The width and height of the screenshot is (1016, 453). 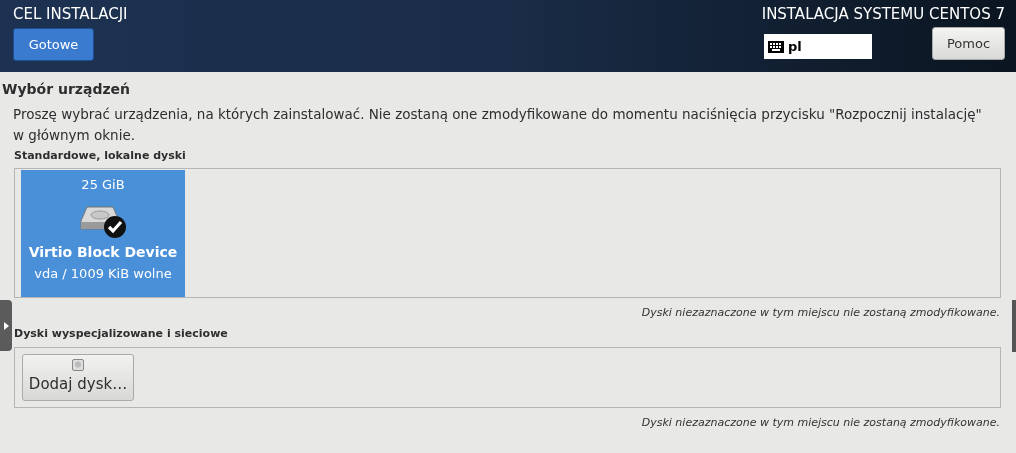 I want to click on section-heading: Dyski wyspecjalizowane i sieciowe, so click(x=121, y=334).